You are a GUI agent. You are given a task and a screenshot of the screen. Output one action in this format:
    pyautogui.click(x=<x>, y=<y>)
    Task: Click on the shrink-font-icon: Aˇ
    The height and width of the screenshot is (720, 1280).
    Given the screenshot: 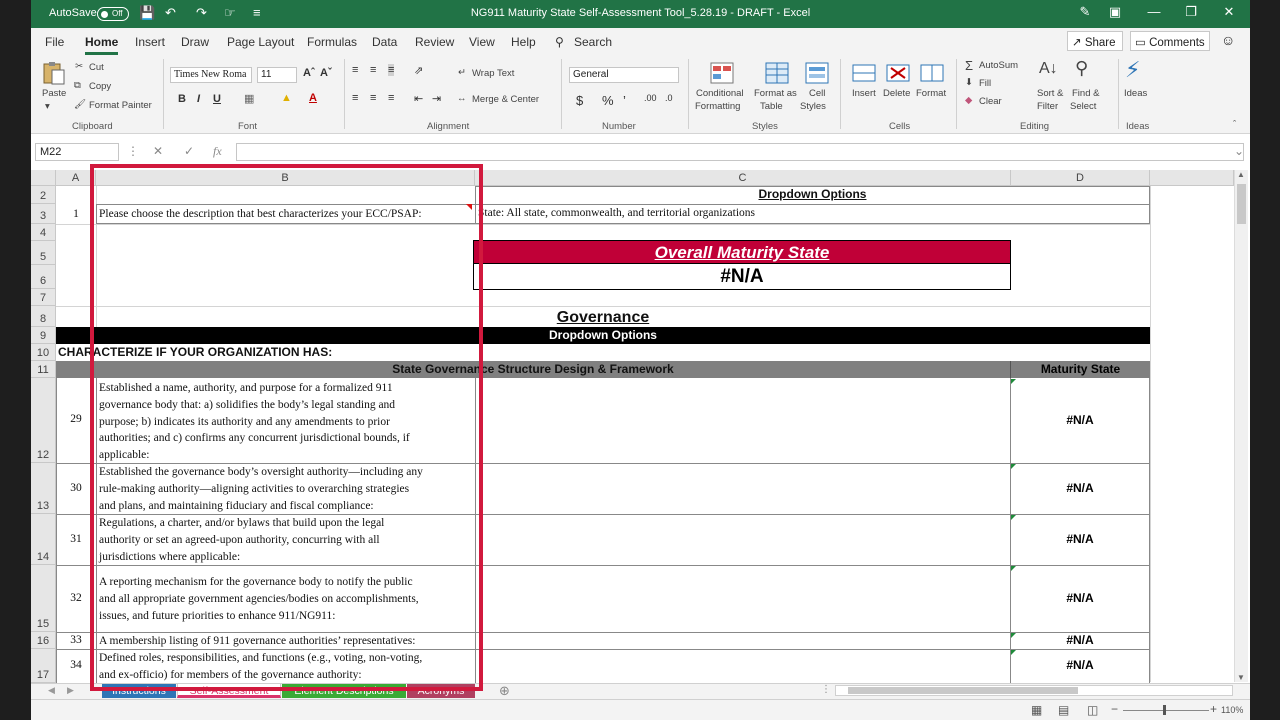 What is the action you would take?
    pyautogui.click(x=326, y=73)
    